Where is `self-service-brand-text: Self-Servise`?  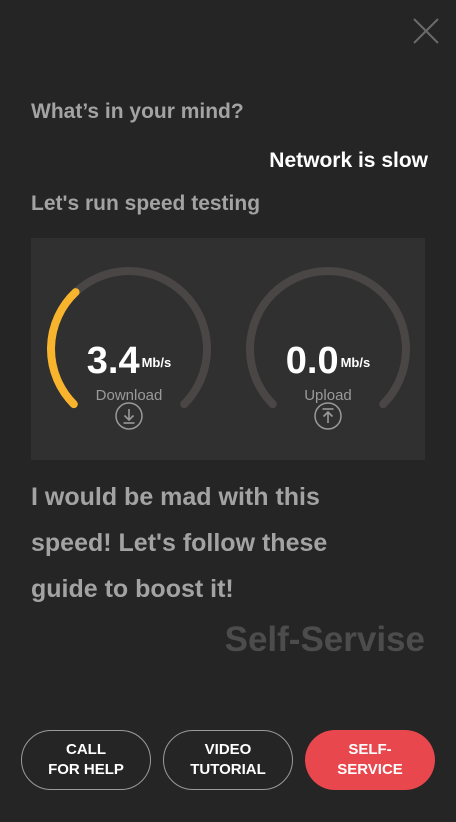
self-service-brand-text: Self-Servise is located at coordinates (324, 639).